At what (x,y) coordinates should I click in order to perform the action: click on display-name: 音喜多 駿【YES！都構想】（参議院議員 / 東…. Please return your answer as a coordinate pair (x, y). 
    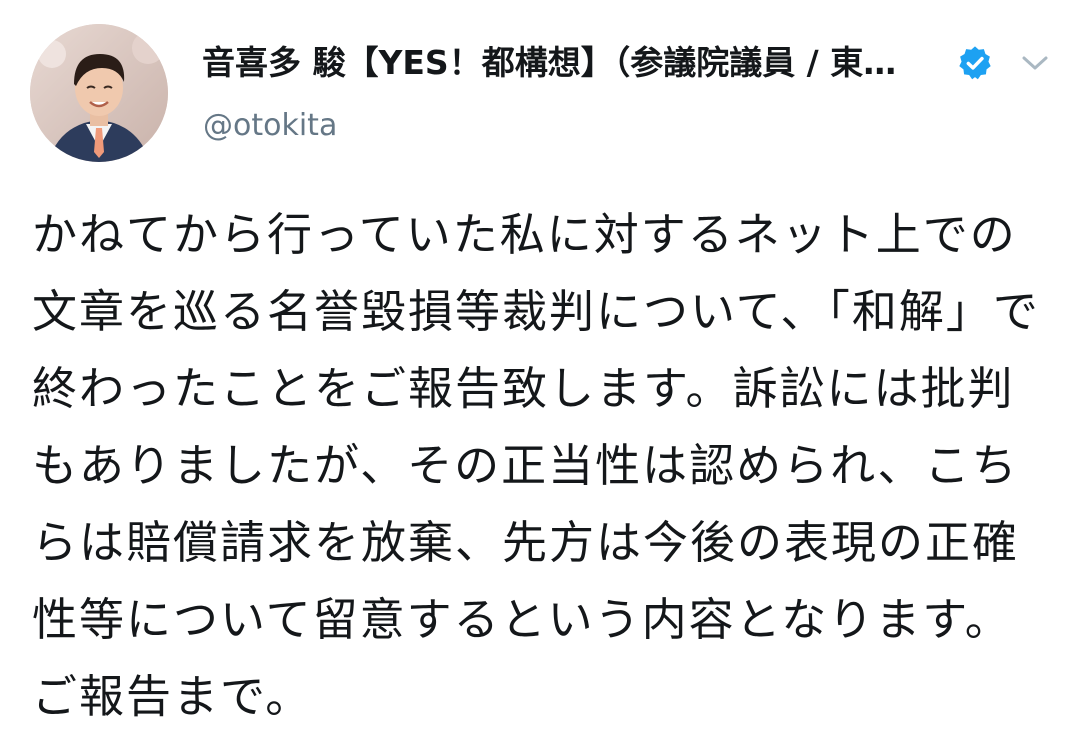
    Looking at the image, I should click on (572, 63).